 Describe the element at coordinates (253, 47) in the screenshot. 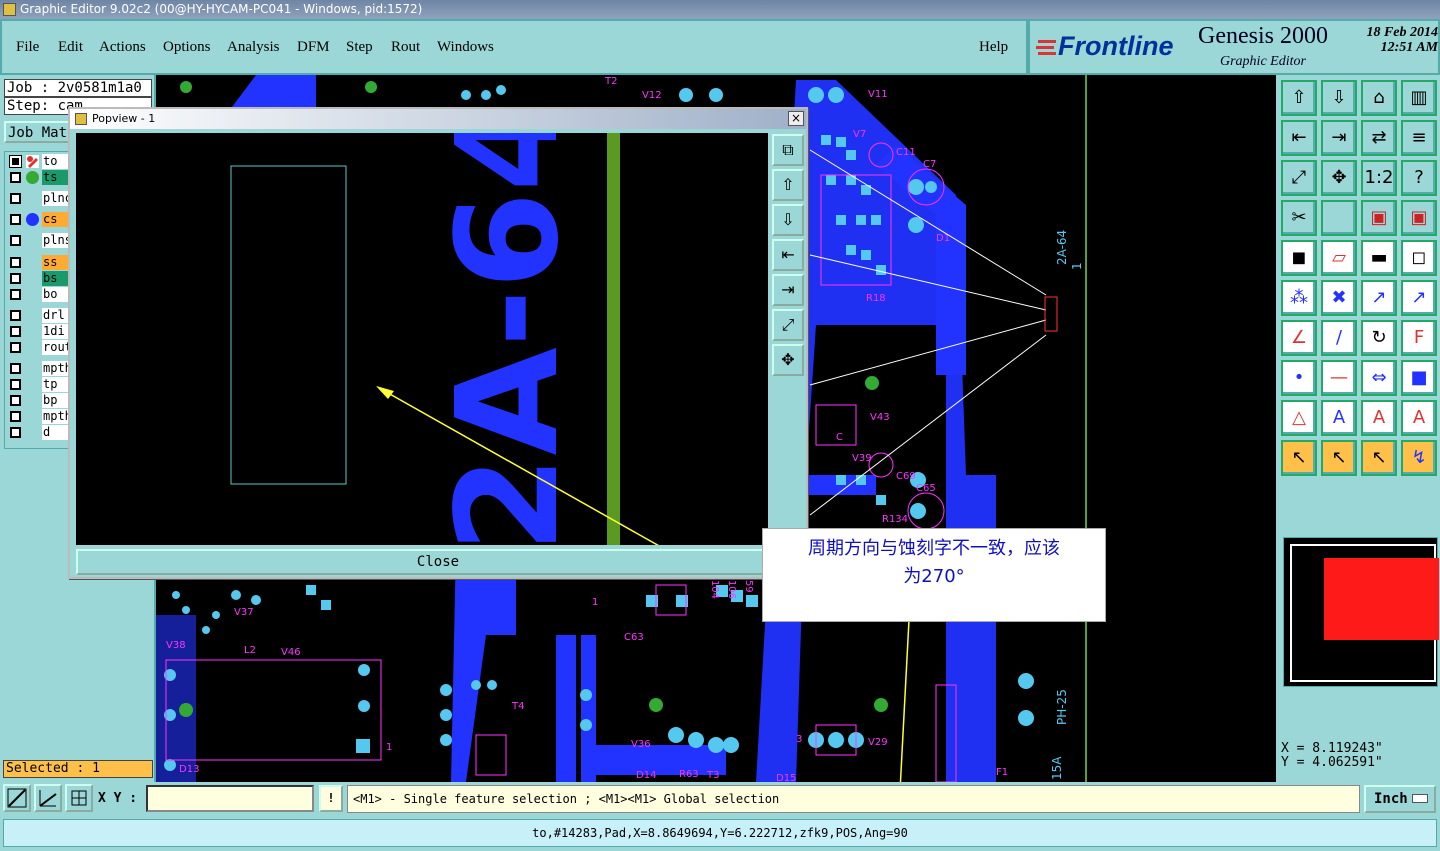

I see `menu-analysis: Analysis` at that location.